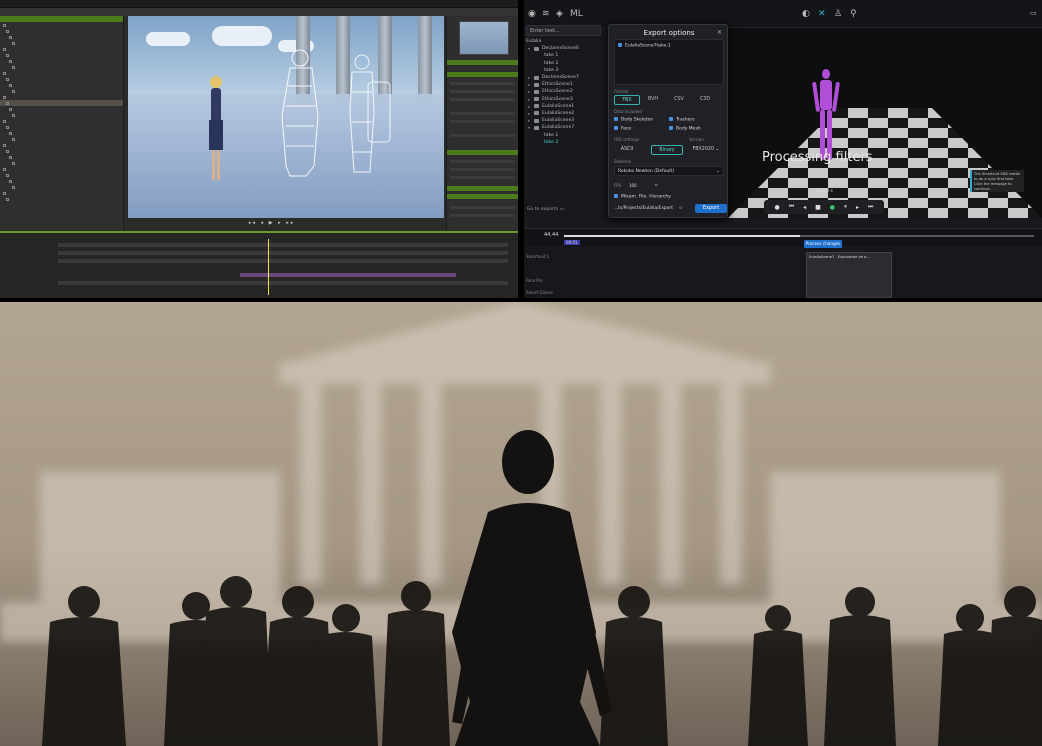  What do you see at coordinates (824, 207) in the screenshot?
I see `player-controls: ● ⏮ ◂ ■ ● ⏸ ▸ ⏭` at bounding box center [824, 207].